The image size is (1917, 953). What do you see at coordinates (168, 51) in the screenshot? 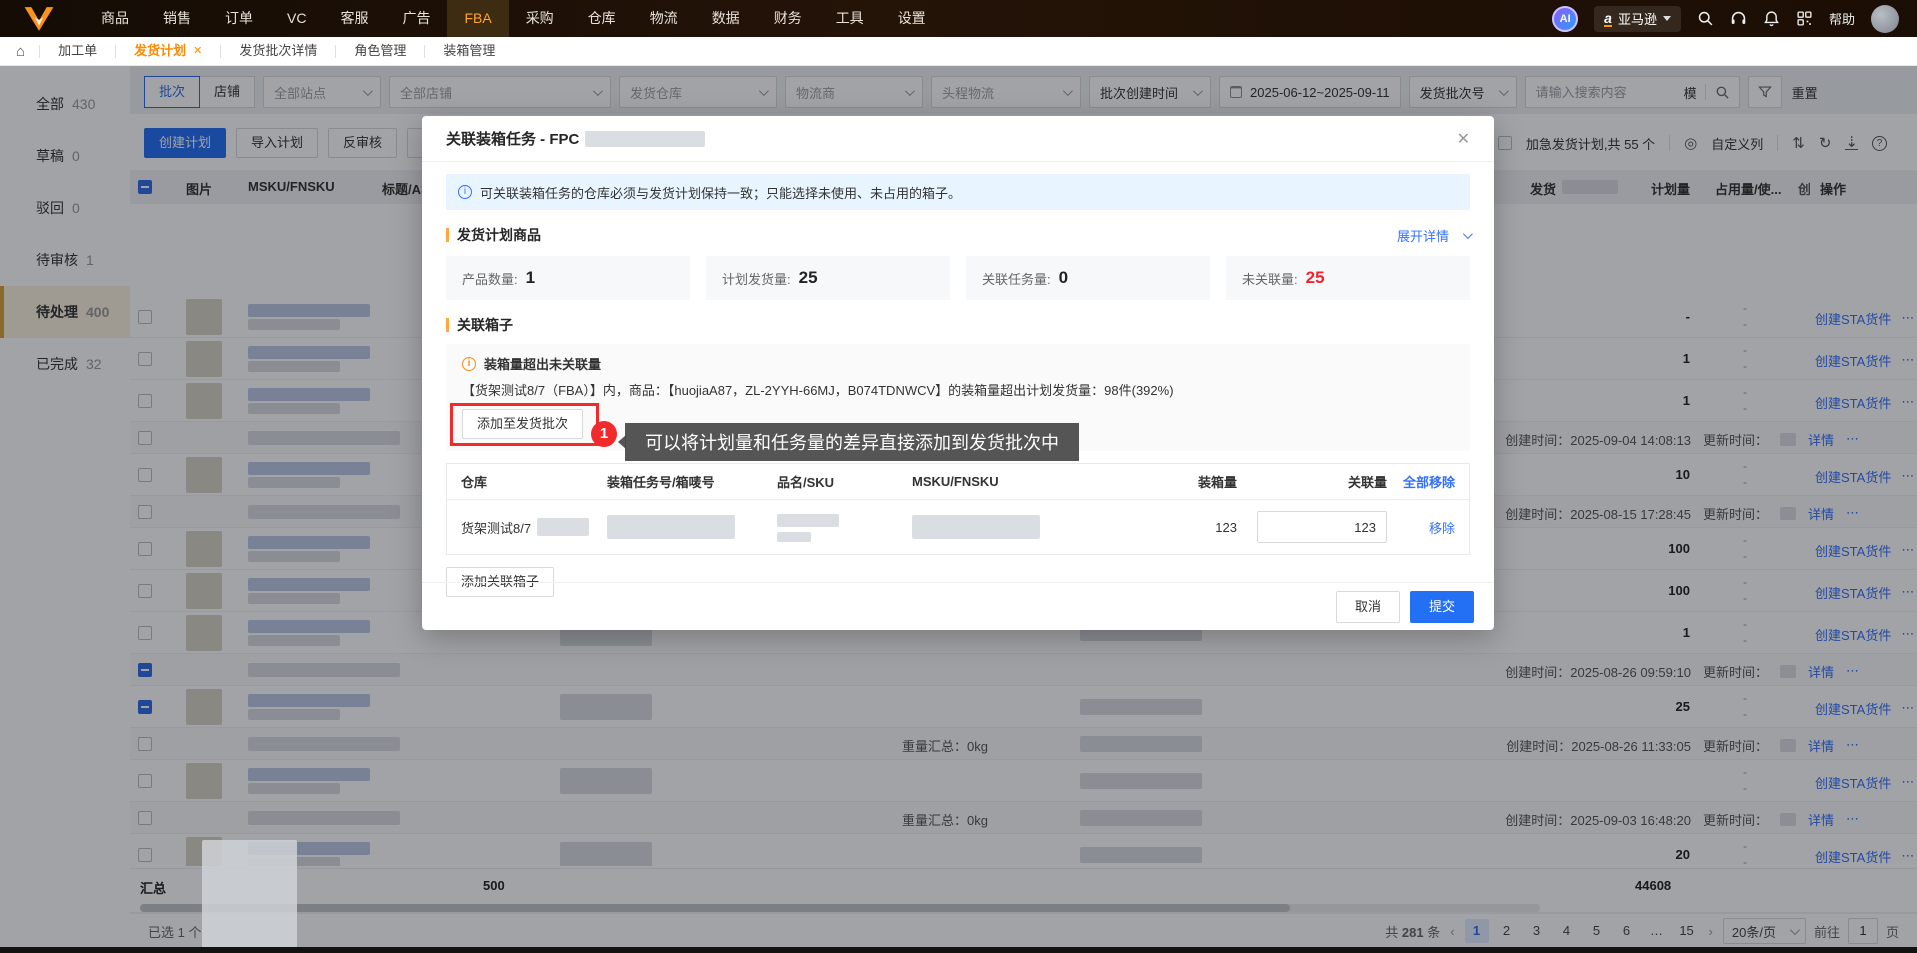
I see `tab-发货计划: 发货计划 ✕` at bounding box center [168, 51].